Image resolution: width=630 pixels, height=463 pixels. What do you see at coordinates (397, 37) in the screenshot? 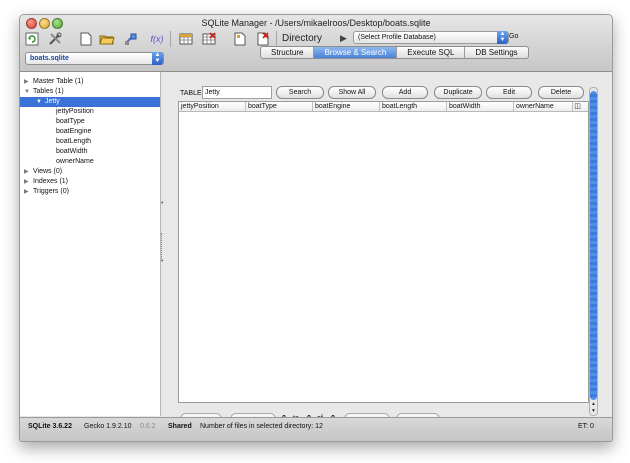
I see `profile-select-value: (Select Profile Database)` at bounding box center [397, 37].